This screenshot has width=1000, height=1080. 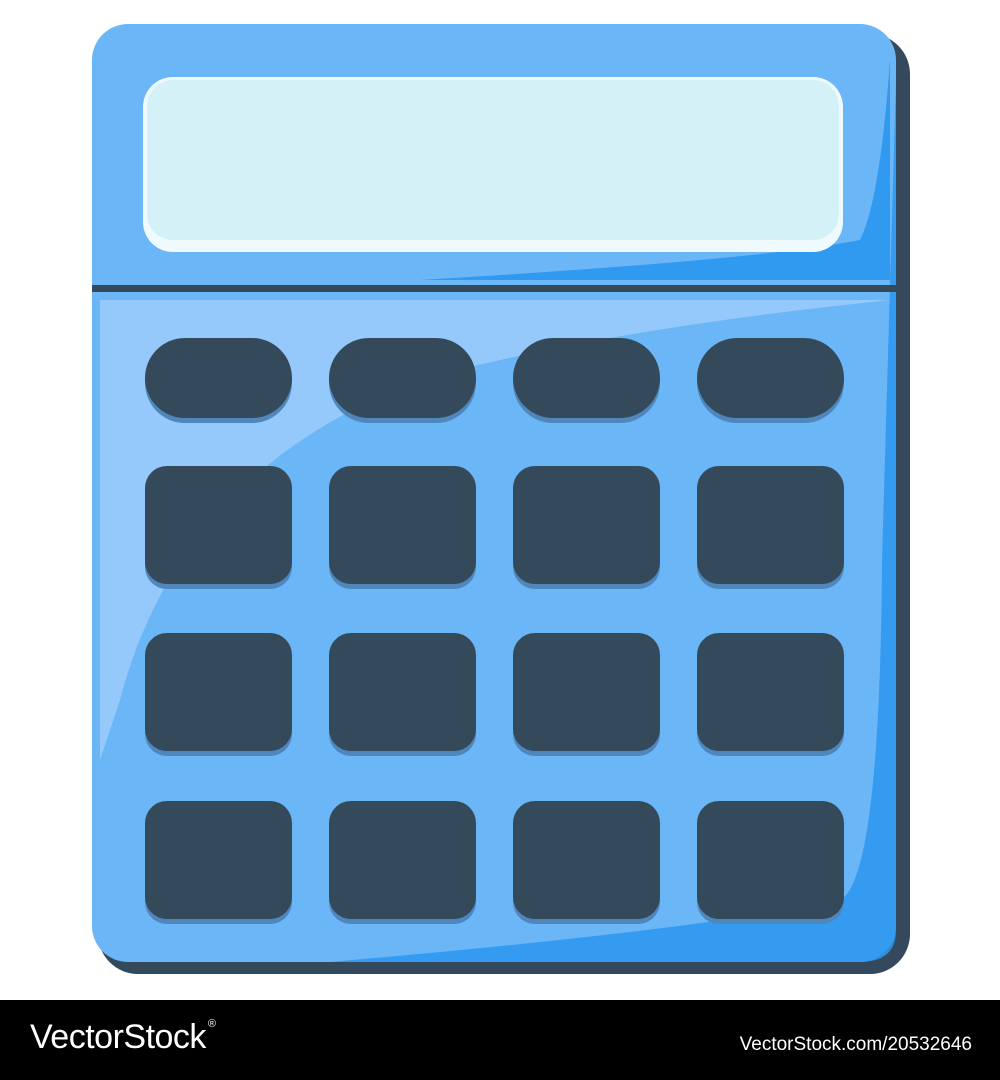 What do you see at coordinates (855, 1044) in the screenshot?
I see `watermark-stock-id: VectorStock.com/20532646` at bounding box center [855, 1044].